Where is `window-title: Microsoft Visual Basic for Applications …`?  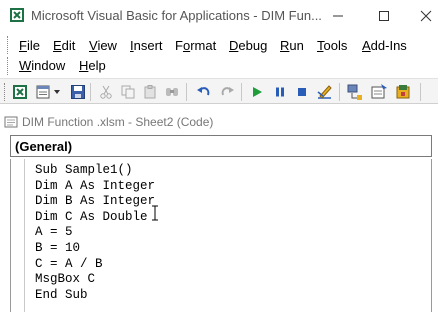
window-title: Microsoft Visual Basic for Applications … is located at coordinates (176, 15).